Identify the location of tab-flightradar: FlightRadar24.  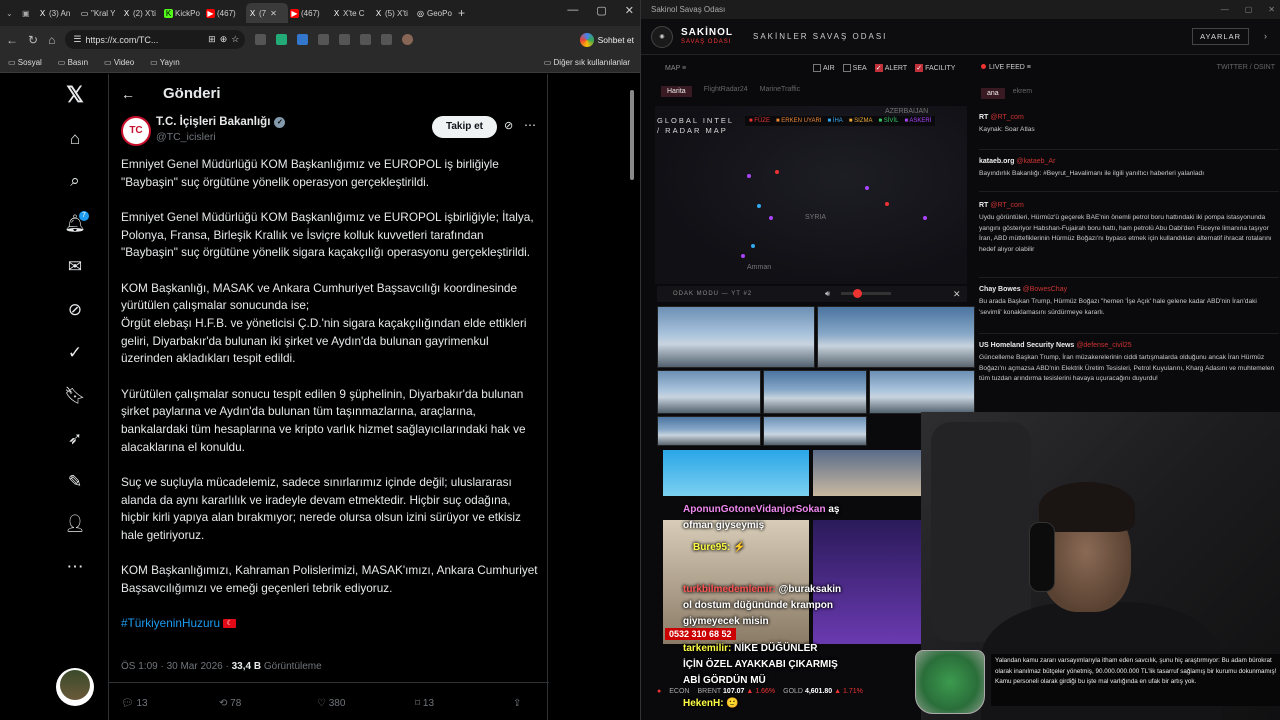
(726, 91).